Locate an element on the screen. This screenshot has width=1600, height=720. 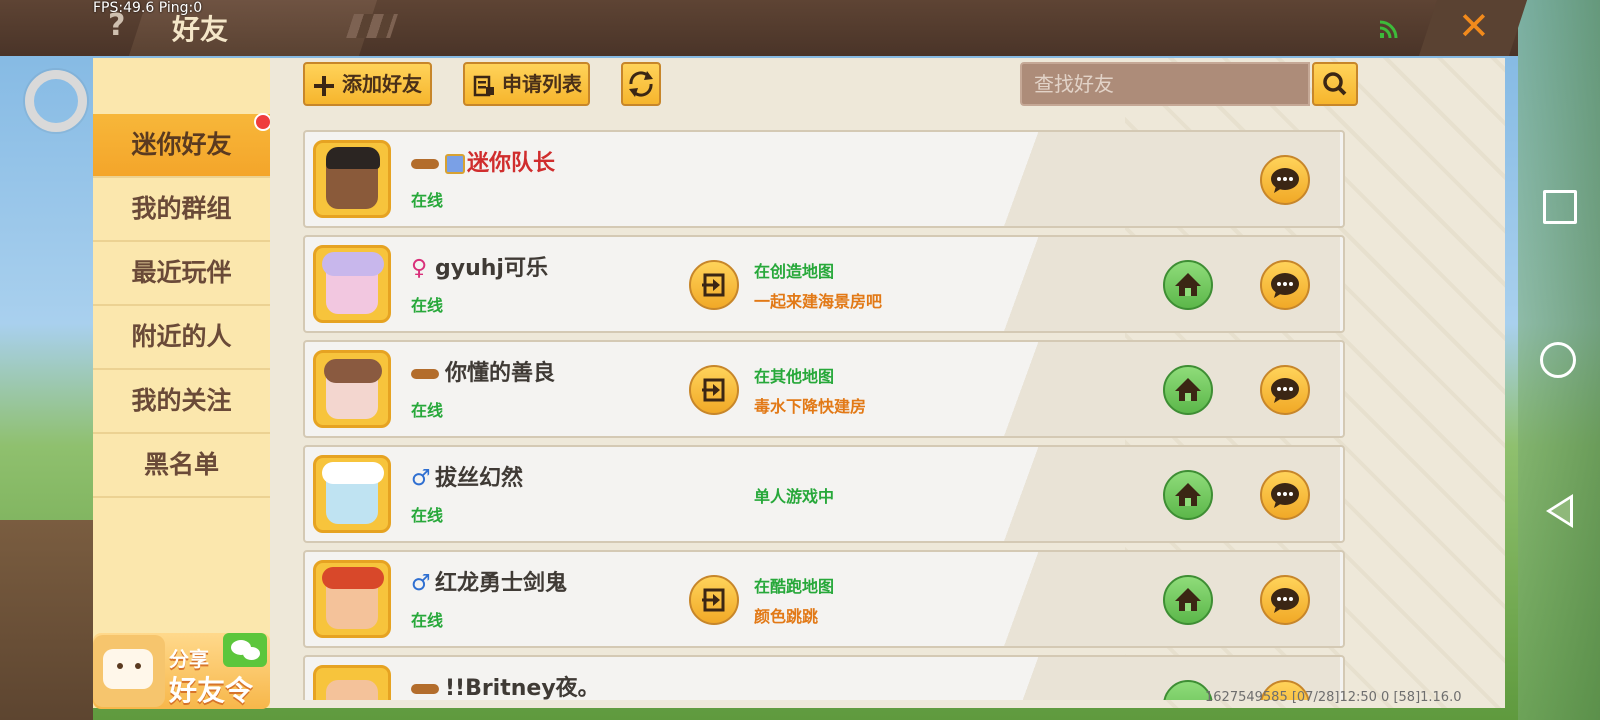
page-title: 好友 is located at coordinates (200, 29).